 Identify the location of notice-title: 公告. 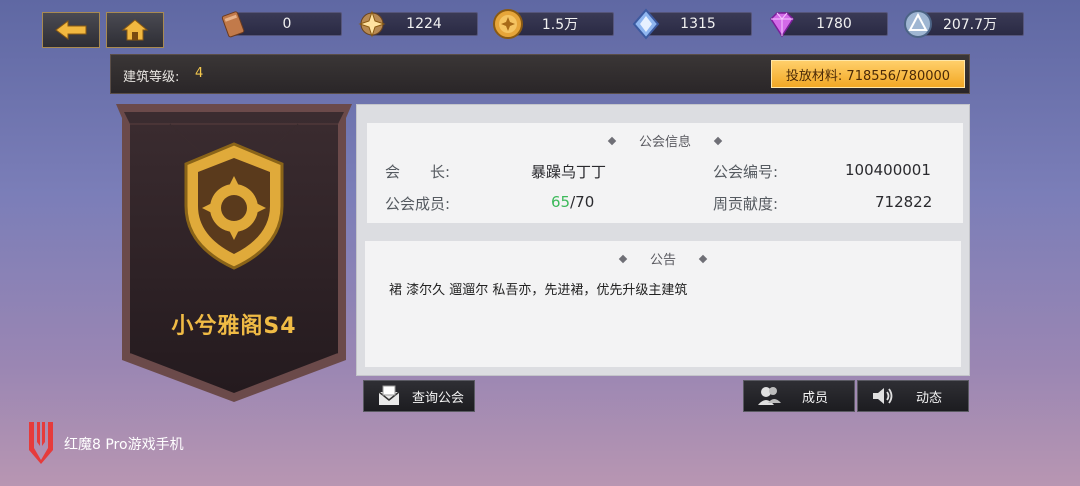
(663, 258).